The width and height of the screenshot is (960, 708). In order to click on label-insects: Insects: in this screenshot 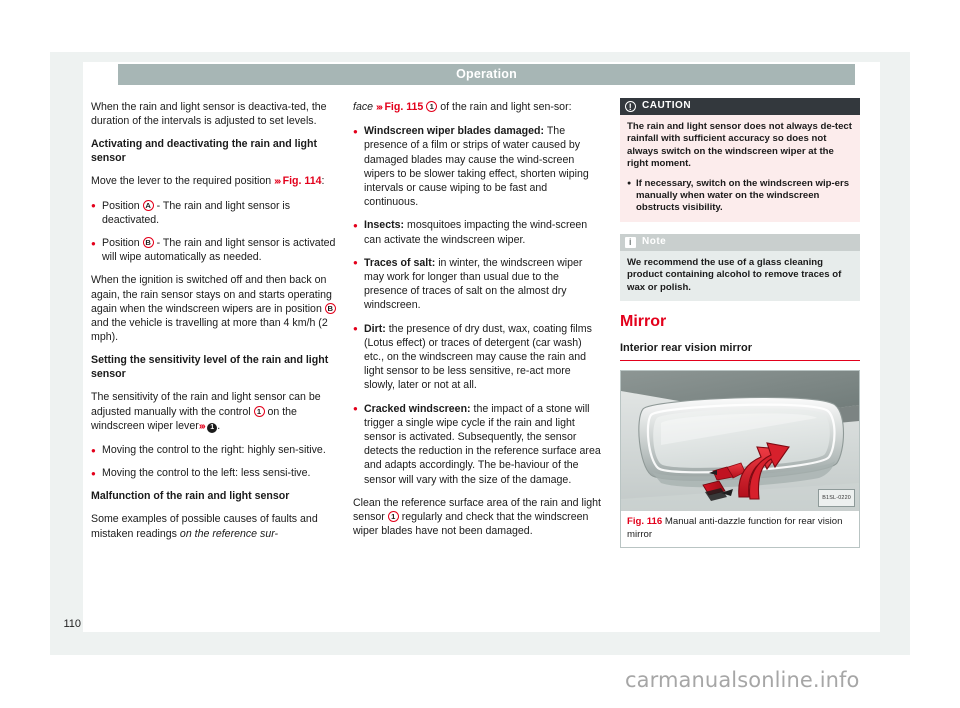, I will do `click(384, 225)`.